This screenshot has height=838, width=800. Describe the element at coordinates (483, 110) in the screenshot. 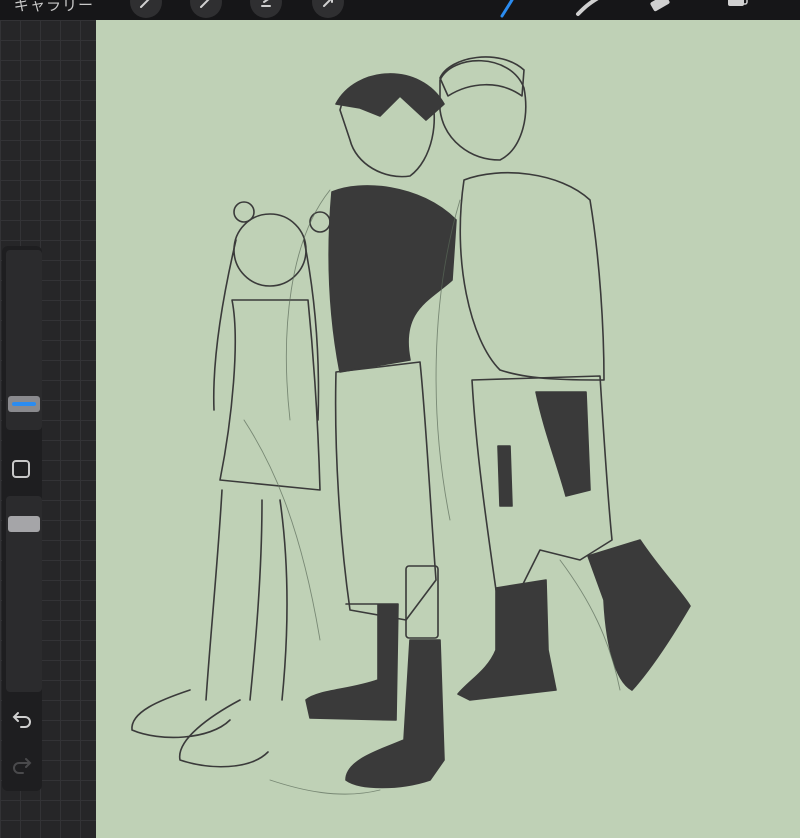

I see `man-head` at that location.